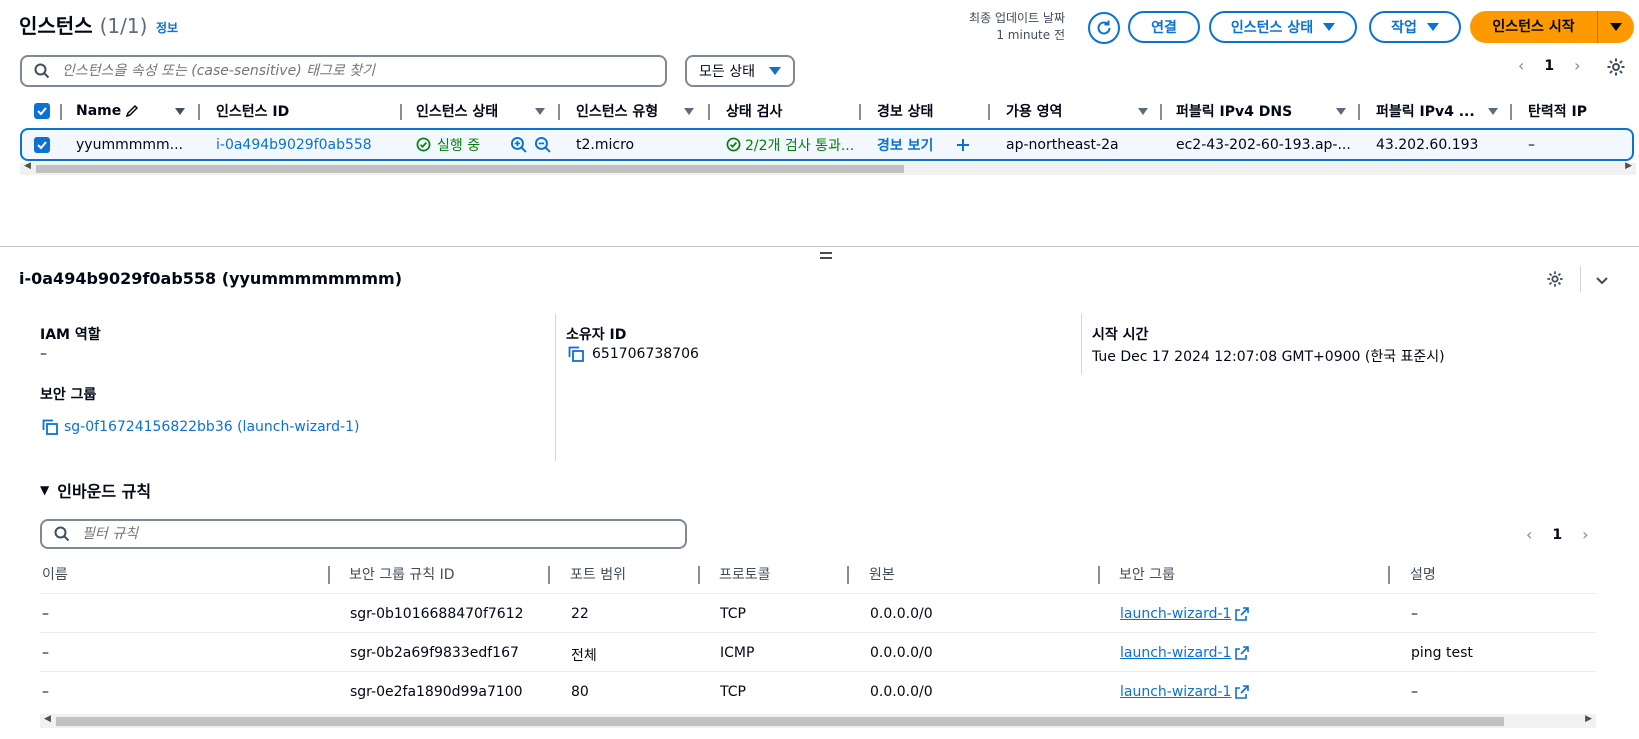  I want to click on col-source: 원본, so click(882, 575).